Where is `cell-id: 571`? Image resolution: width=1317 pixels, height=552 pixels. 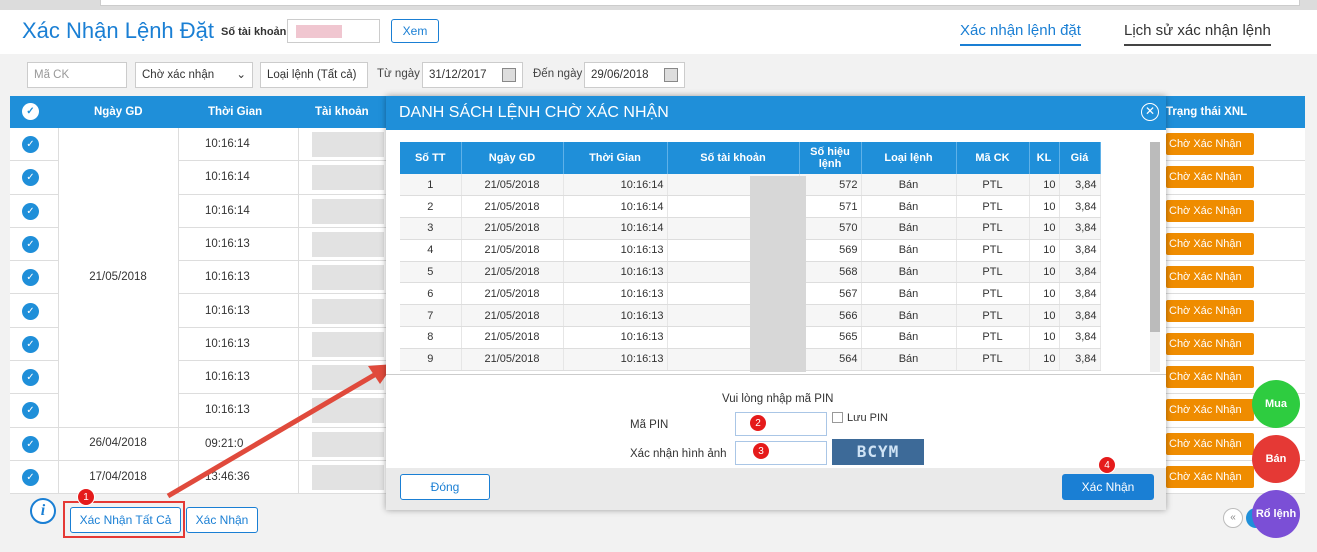 cell-id: 571 is located at coordinates (830, 207).